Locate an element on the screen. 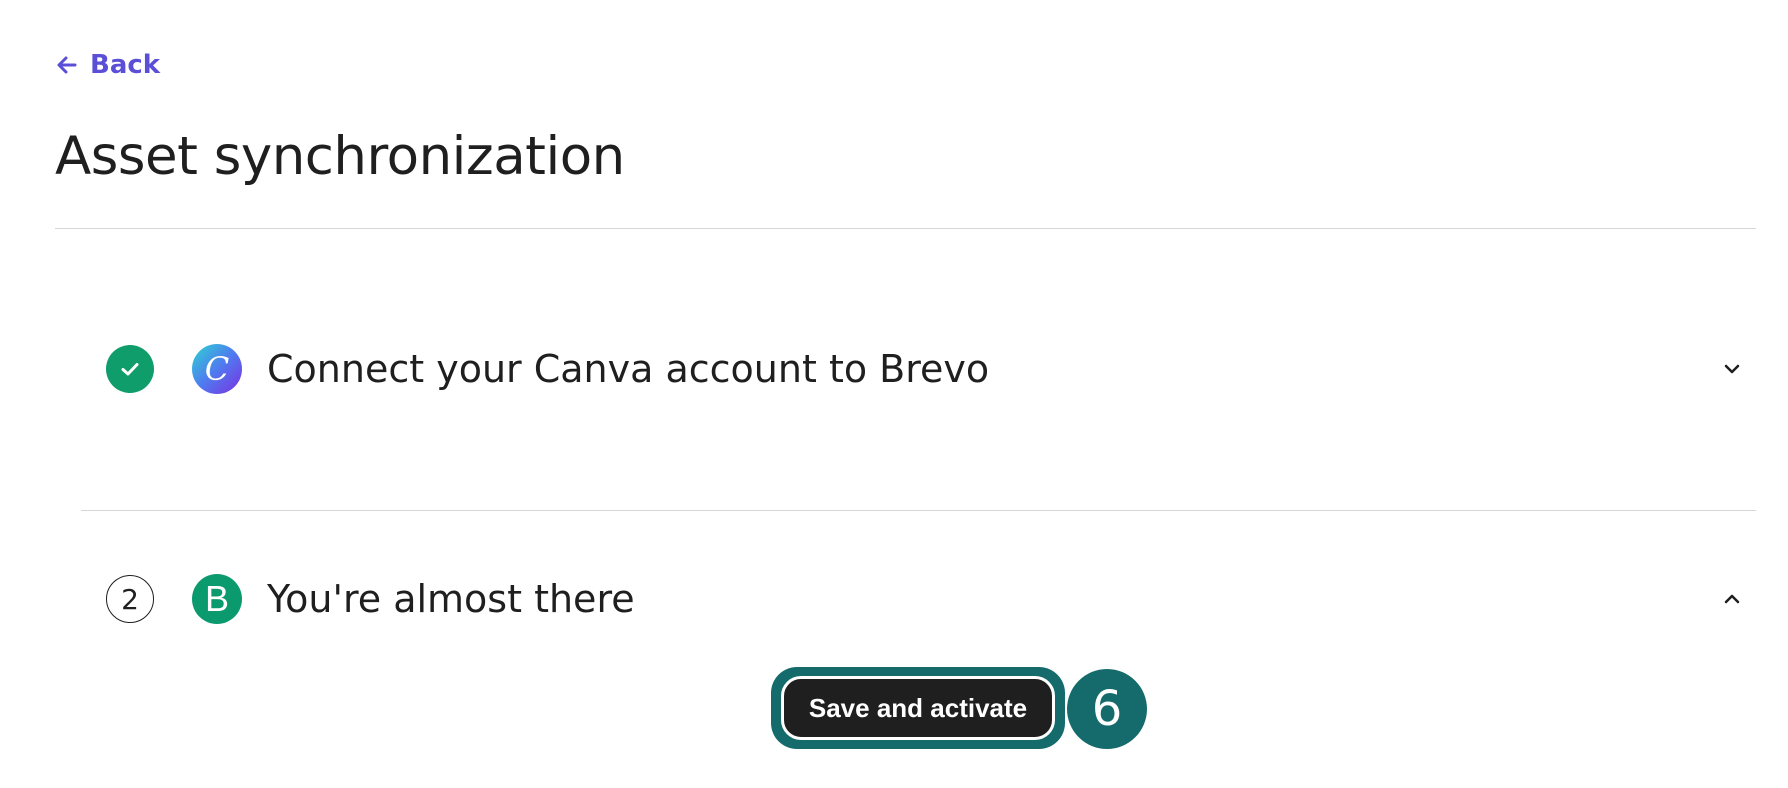 This screenshot has height=788, width=1788. chevron-up-icon is located at coordinates (1732, 599).